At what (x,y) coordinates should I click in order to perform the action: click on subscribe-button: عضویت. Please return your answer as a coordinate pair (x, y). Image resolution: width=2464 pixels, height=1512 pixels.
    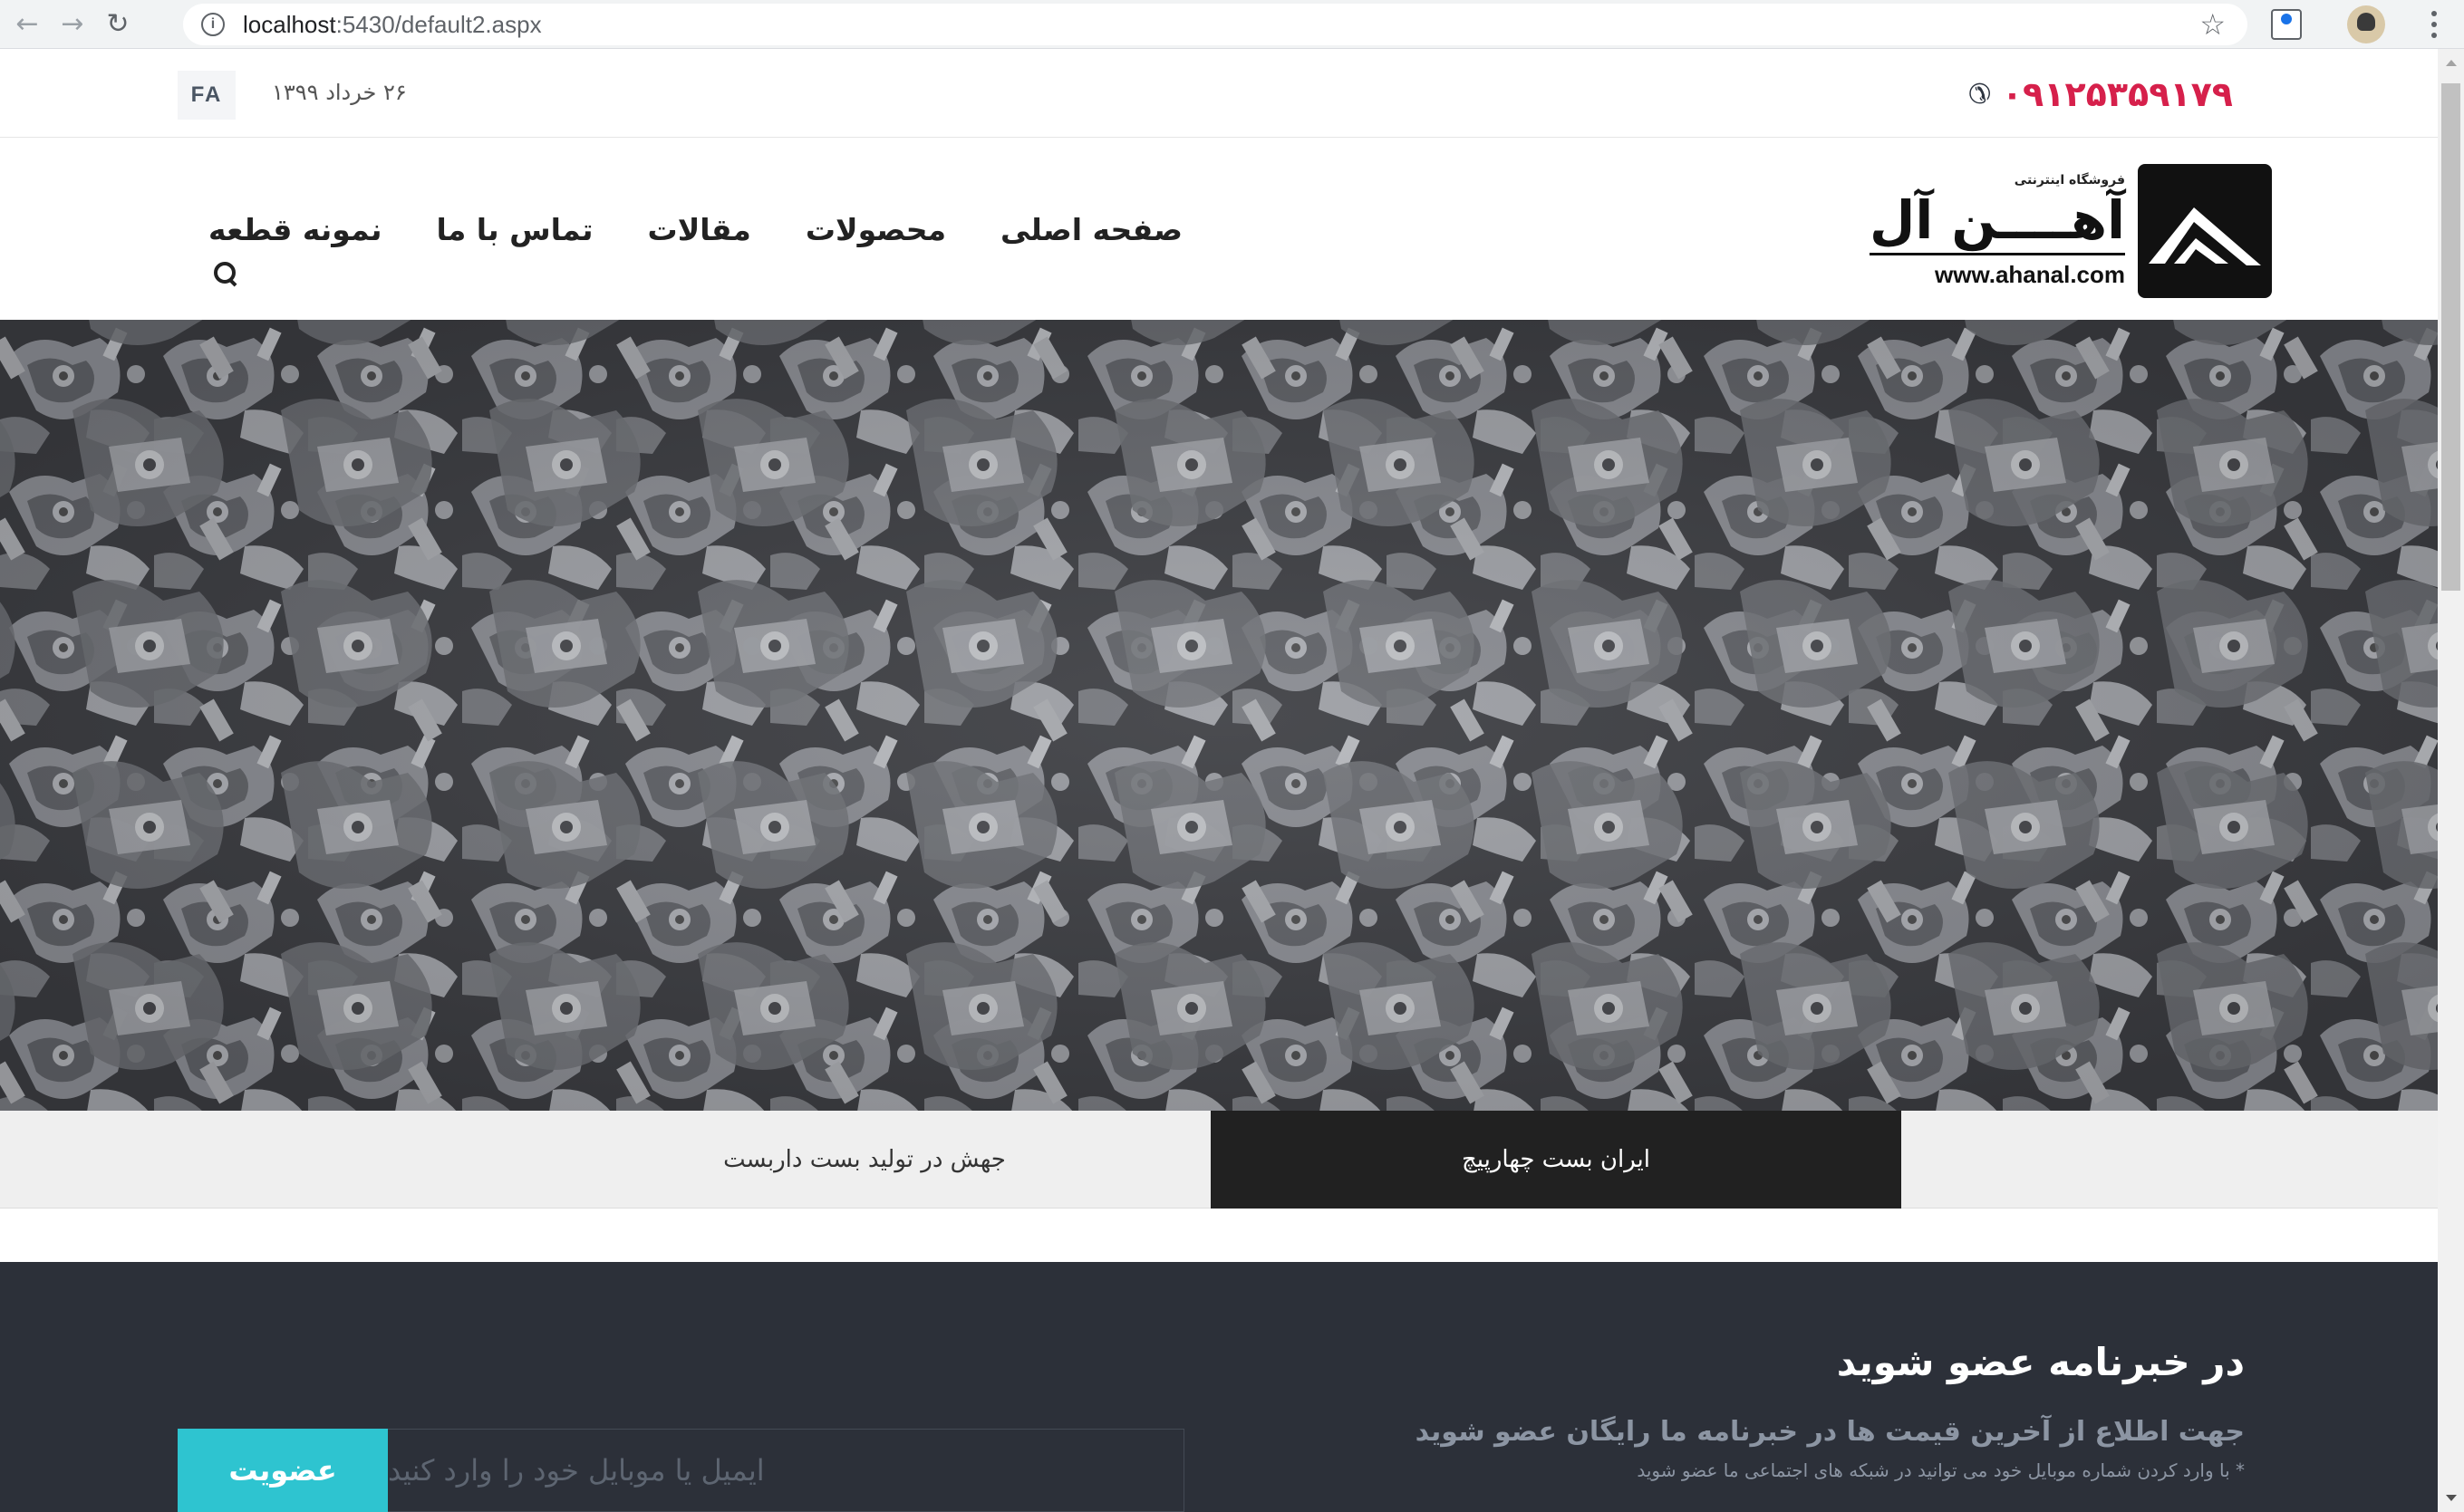
    Looking at the image, I should click on (283, 1470).